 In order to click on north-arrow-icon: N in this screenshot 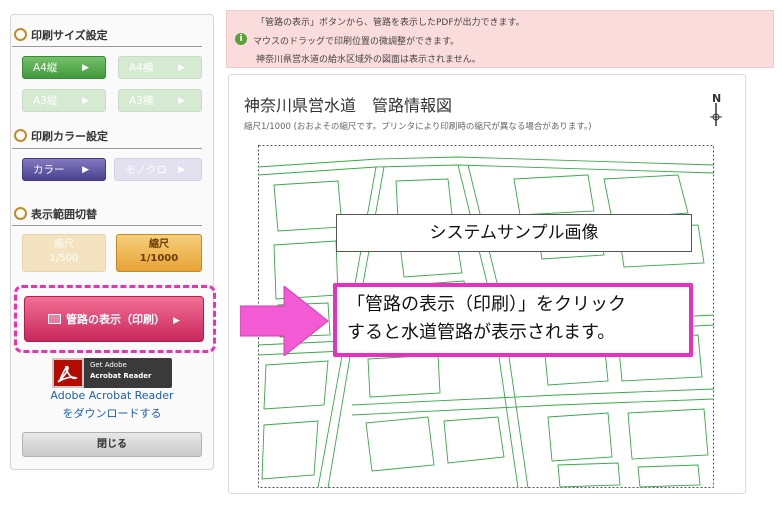, I will do `click(716, 110)`.